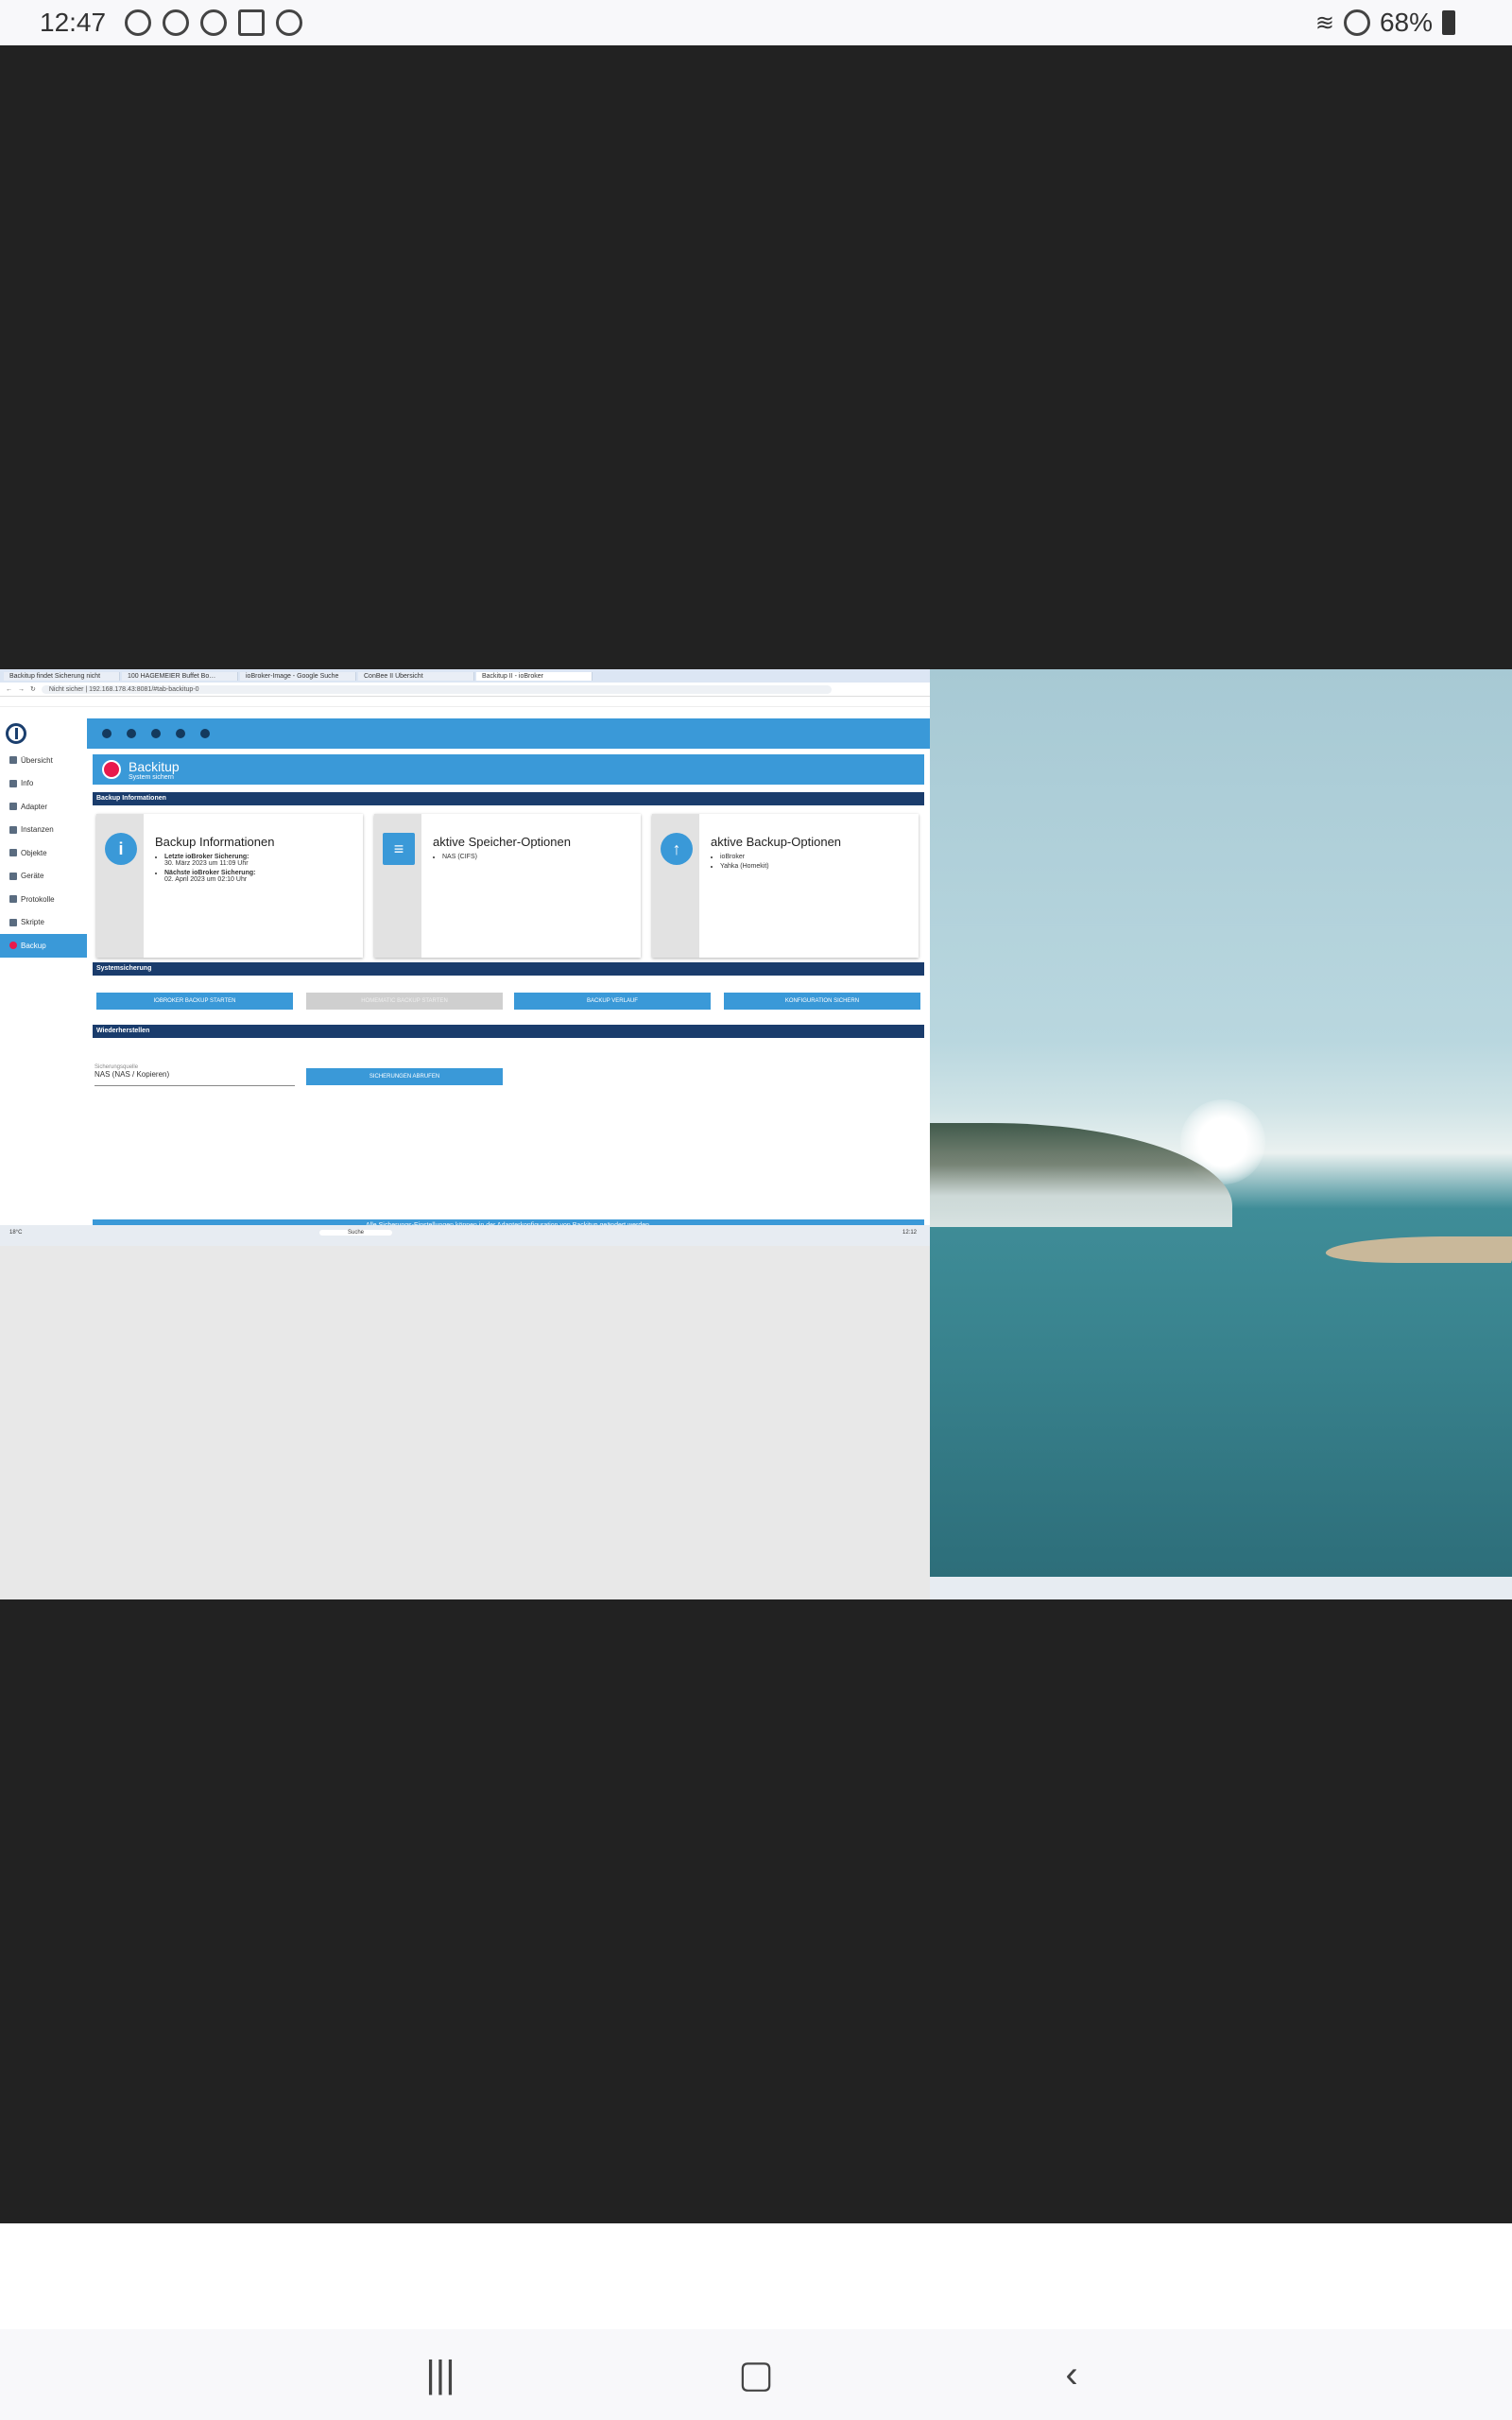 The height and width of the screenshot is (2420, 1512). I want to click on storage-card: ≡ aktive Speicher-Optionen NAS (CIFS), so click(507, 886).